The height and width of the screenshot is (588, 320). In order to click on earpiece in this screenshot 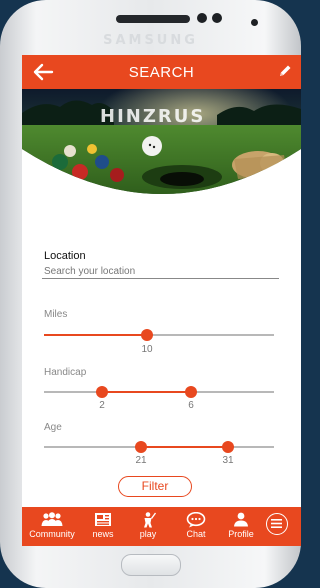, I will do `click(153, 19)`.